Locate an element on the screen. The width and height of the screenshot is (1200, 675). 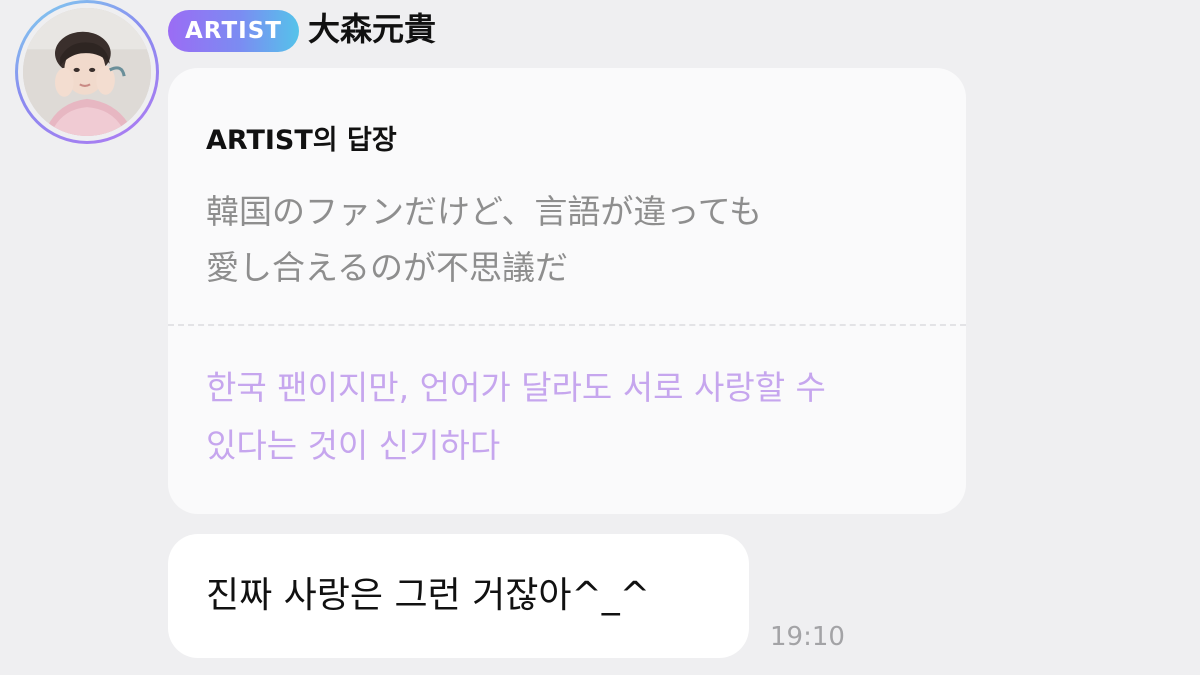
avatar-image is located at coordinates (87, 72).